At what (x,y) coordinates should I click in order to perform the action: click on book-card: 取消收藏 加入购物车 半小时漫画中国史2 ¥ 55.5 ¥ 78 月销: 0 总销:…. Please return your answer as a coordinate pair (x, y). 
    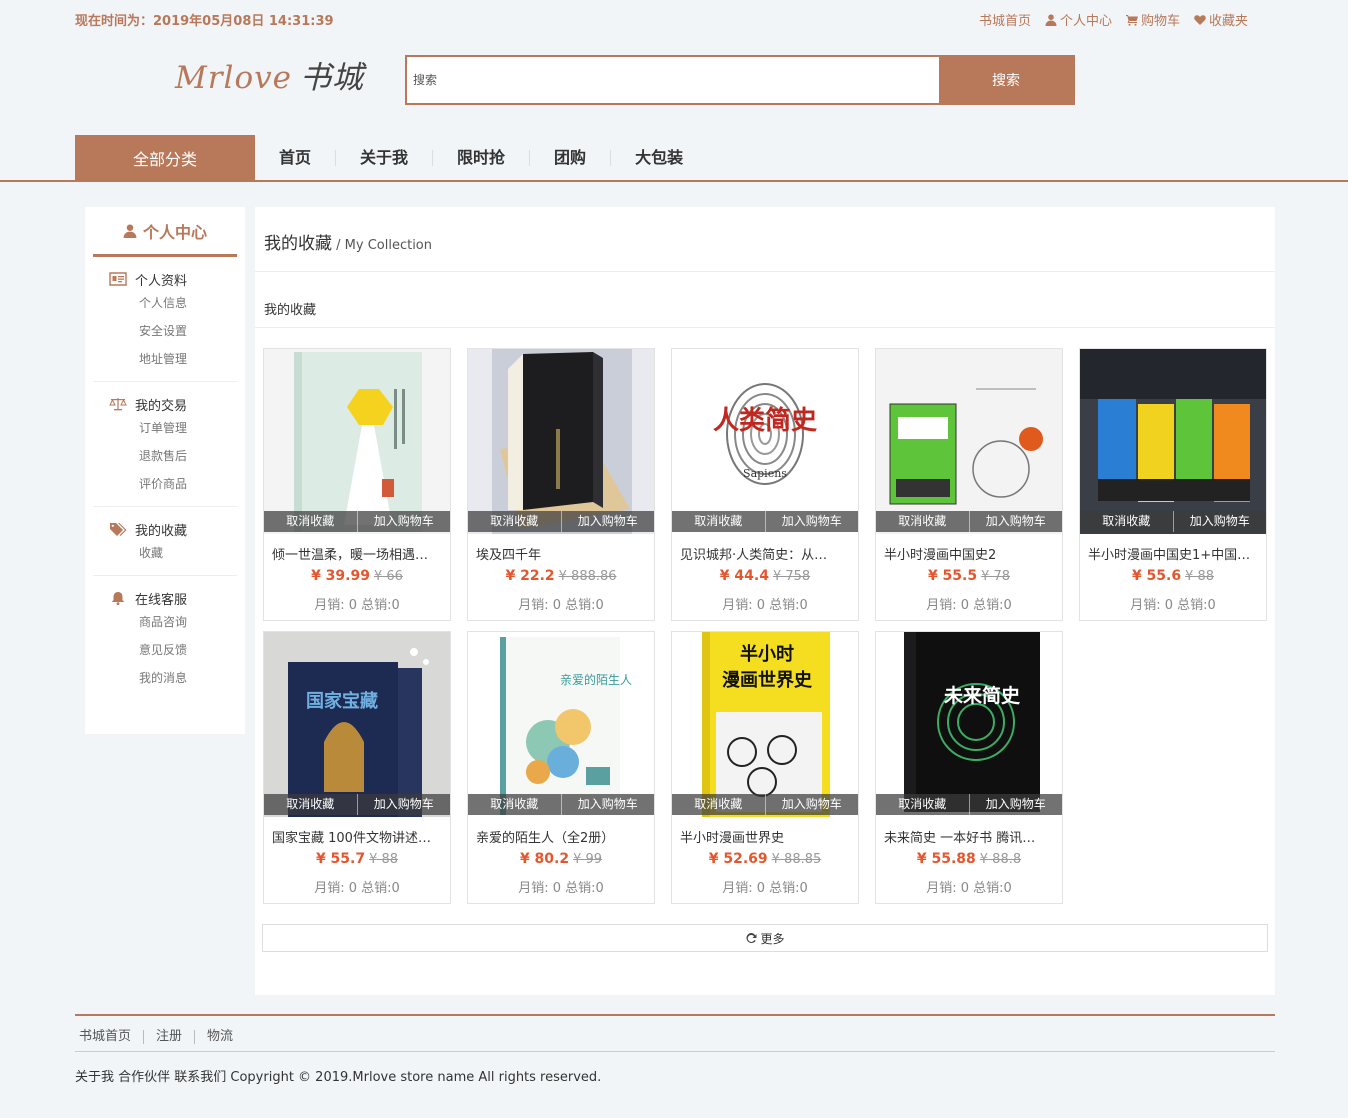
    Looking at the image, I should click on (969, 484).